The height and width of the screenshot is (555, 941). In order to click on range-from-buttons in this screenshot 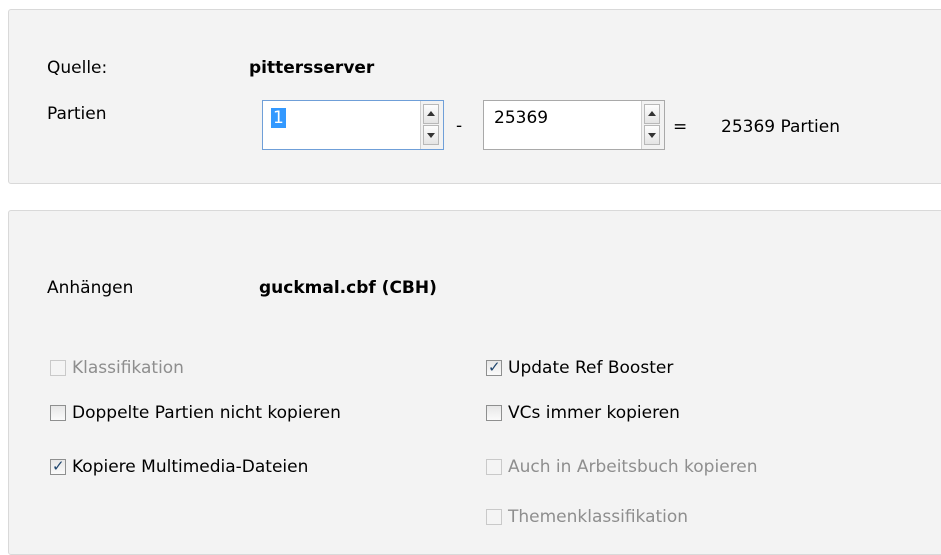, I will do `click(431, 125)`.